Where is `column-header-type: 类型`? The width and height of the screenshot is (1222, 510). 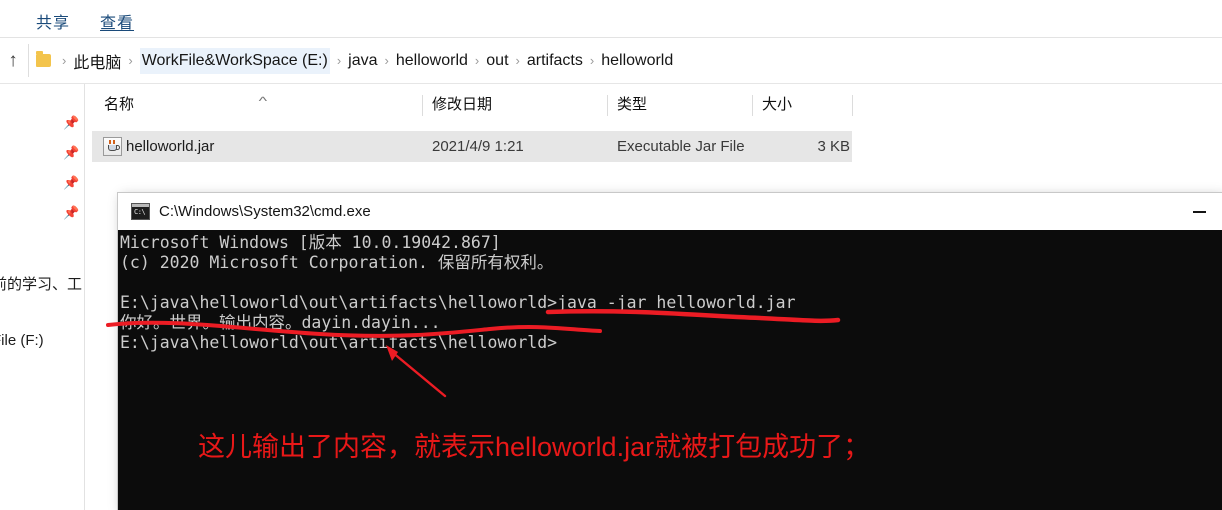
column-header-type: 类型 is located at coordinates (679, 107).